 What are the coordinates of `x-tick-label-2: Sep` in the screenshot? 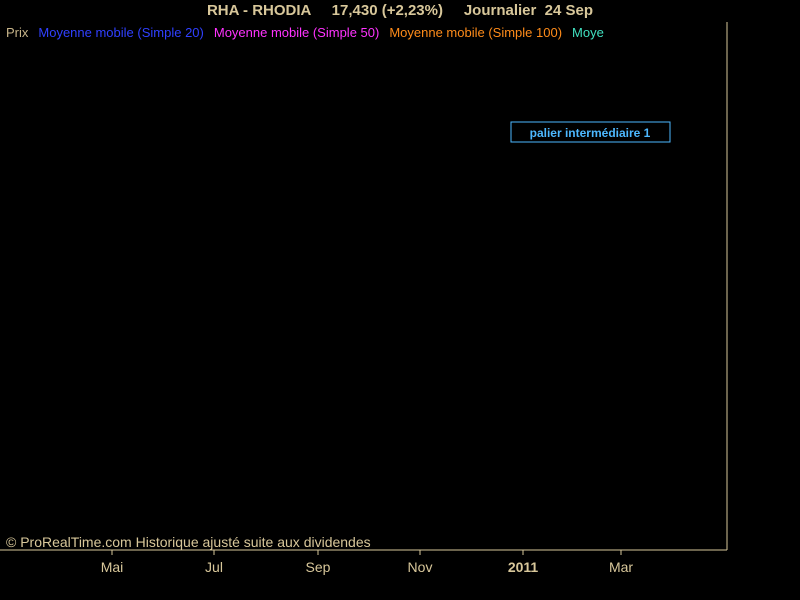 It's located at (318, 567).